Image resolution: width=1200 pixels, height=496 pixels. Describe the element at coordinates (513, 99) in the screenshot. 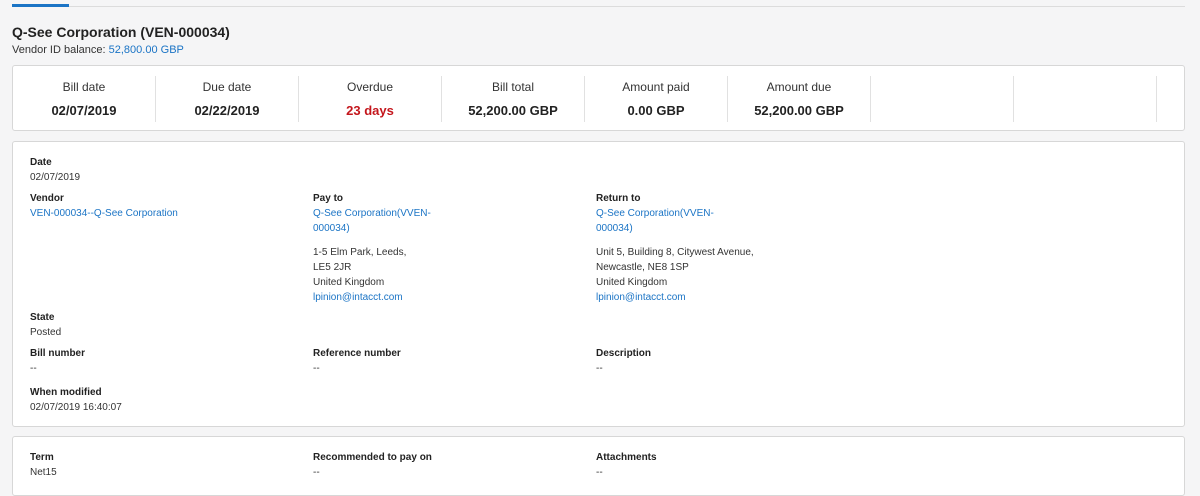

I see `summary-bill-total: Bill total 52,200.00 GBP` at that location.